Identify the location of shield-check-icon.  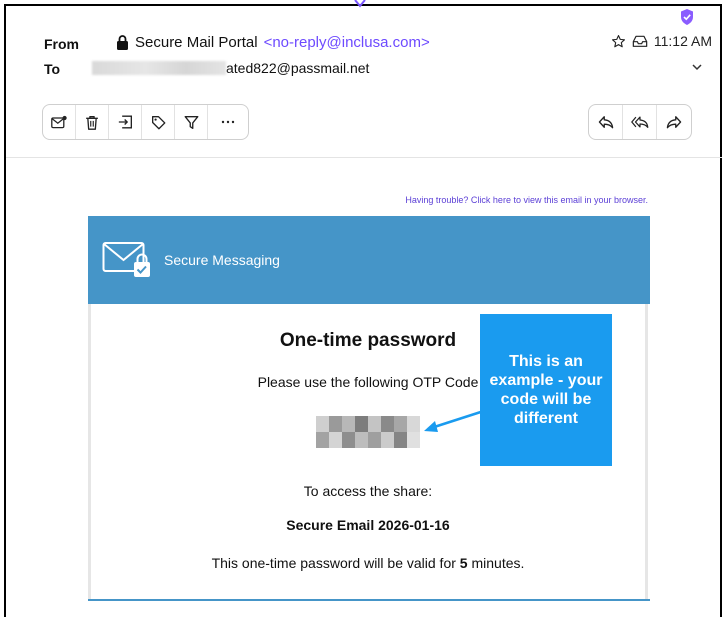
(687, 17).